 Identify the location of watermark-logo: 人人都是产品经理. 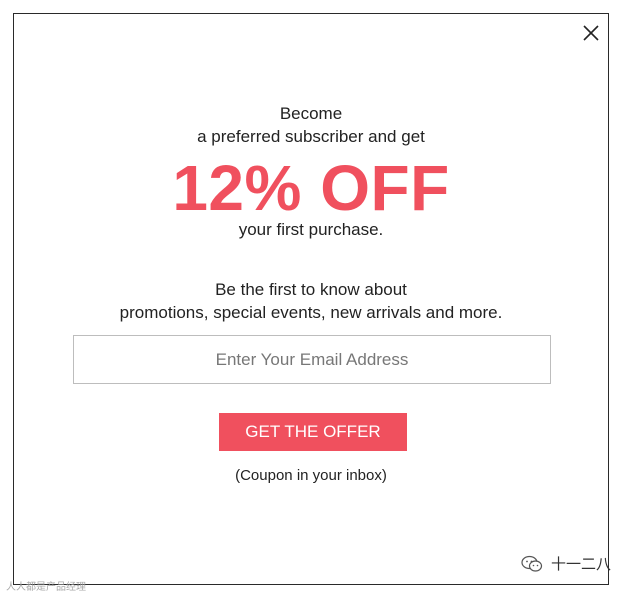
(46, 587).